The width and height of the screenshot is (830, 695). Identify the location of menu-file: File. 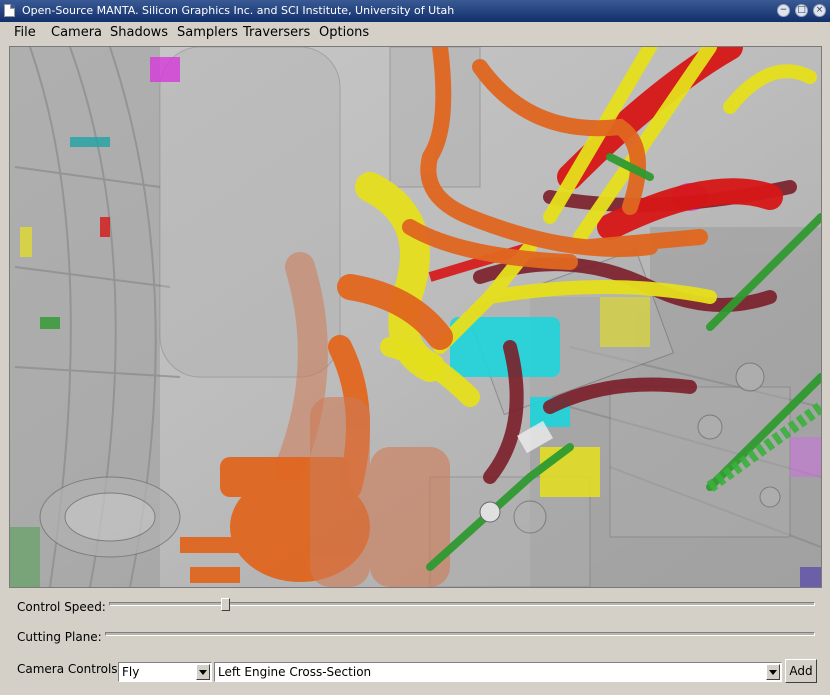
(25, 33).